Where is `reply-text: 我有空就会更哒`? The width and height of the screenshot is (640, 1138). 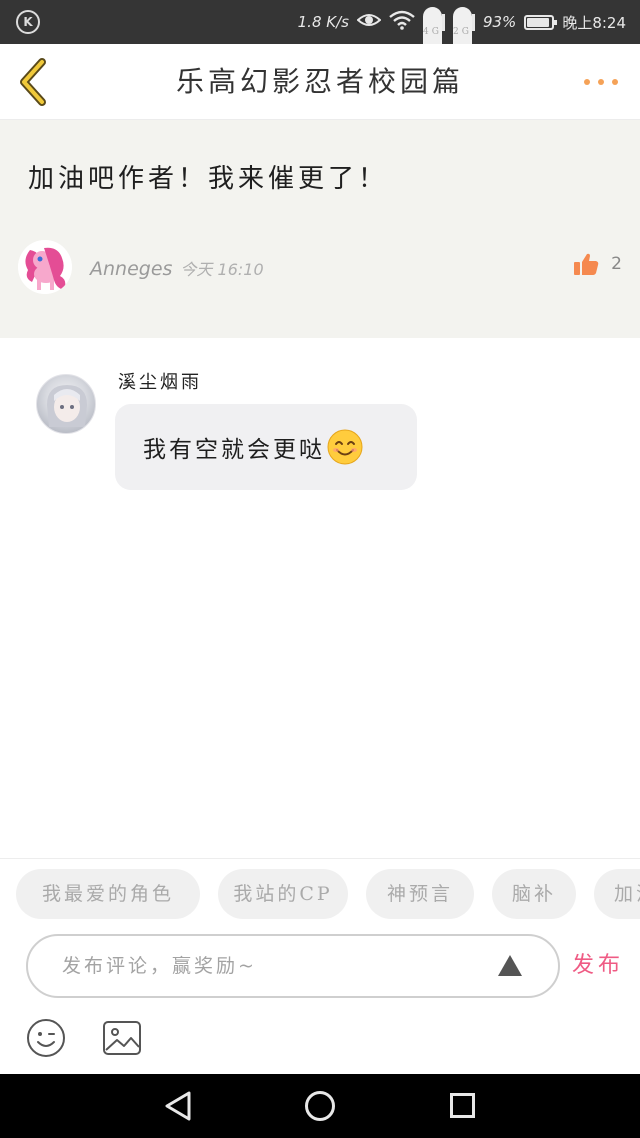
reply-text: 我有空就会更哒 is located at coordinates (234, 450).